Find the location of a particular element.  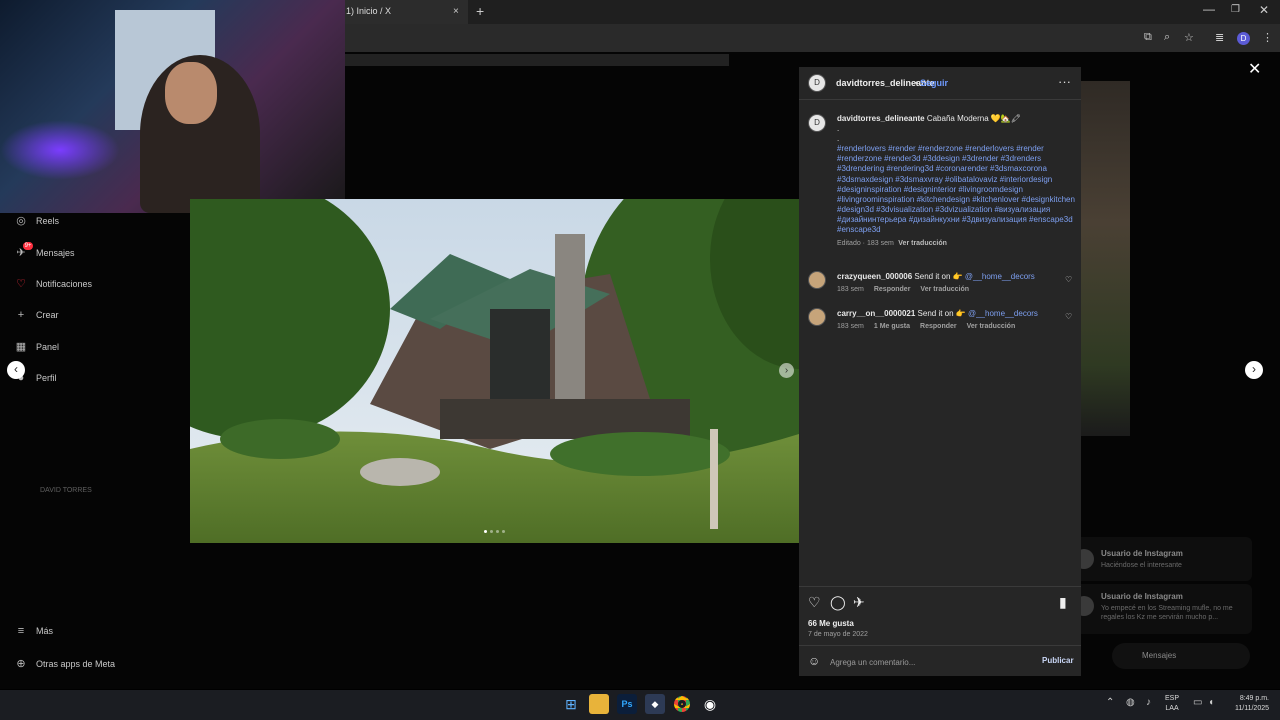

window-minimize-button: — is located at coordinates (1209, 9).